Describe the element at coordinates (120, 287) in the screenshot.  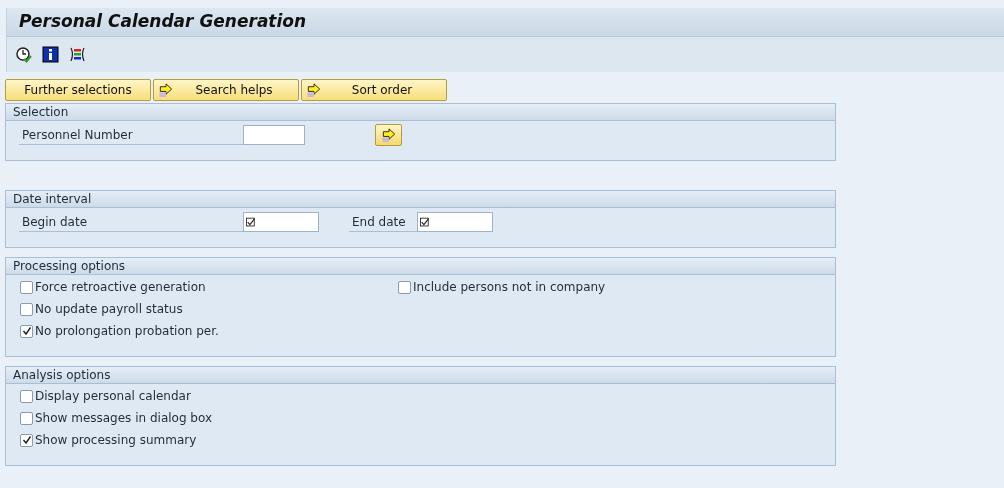
I see `checkbox-label: Force retroactive generation` at that location.